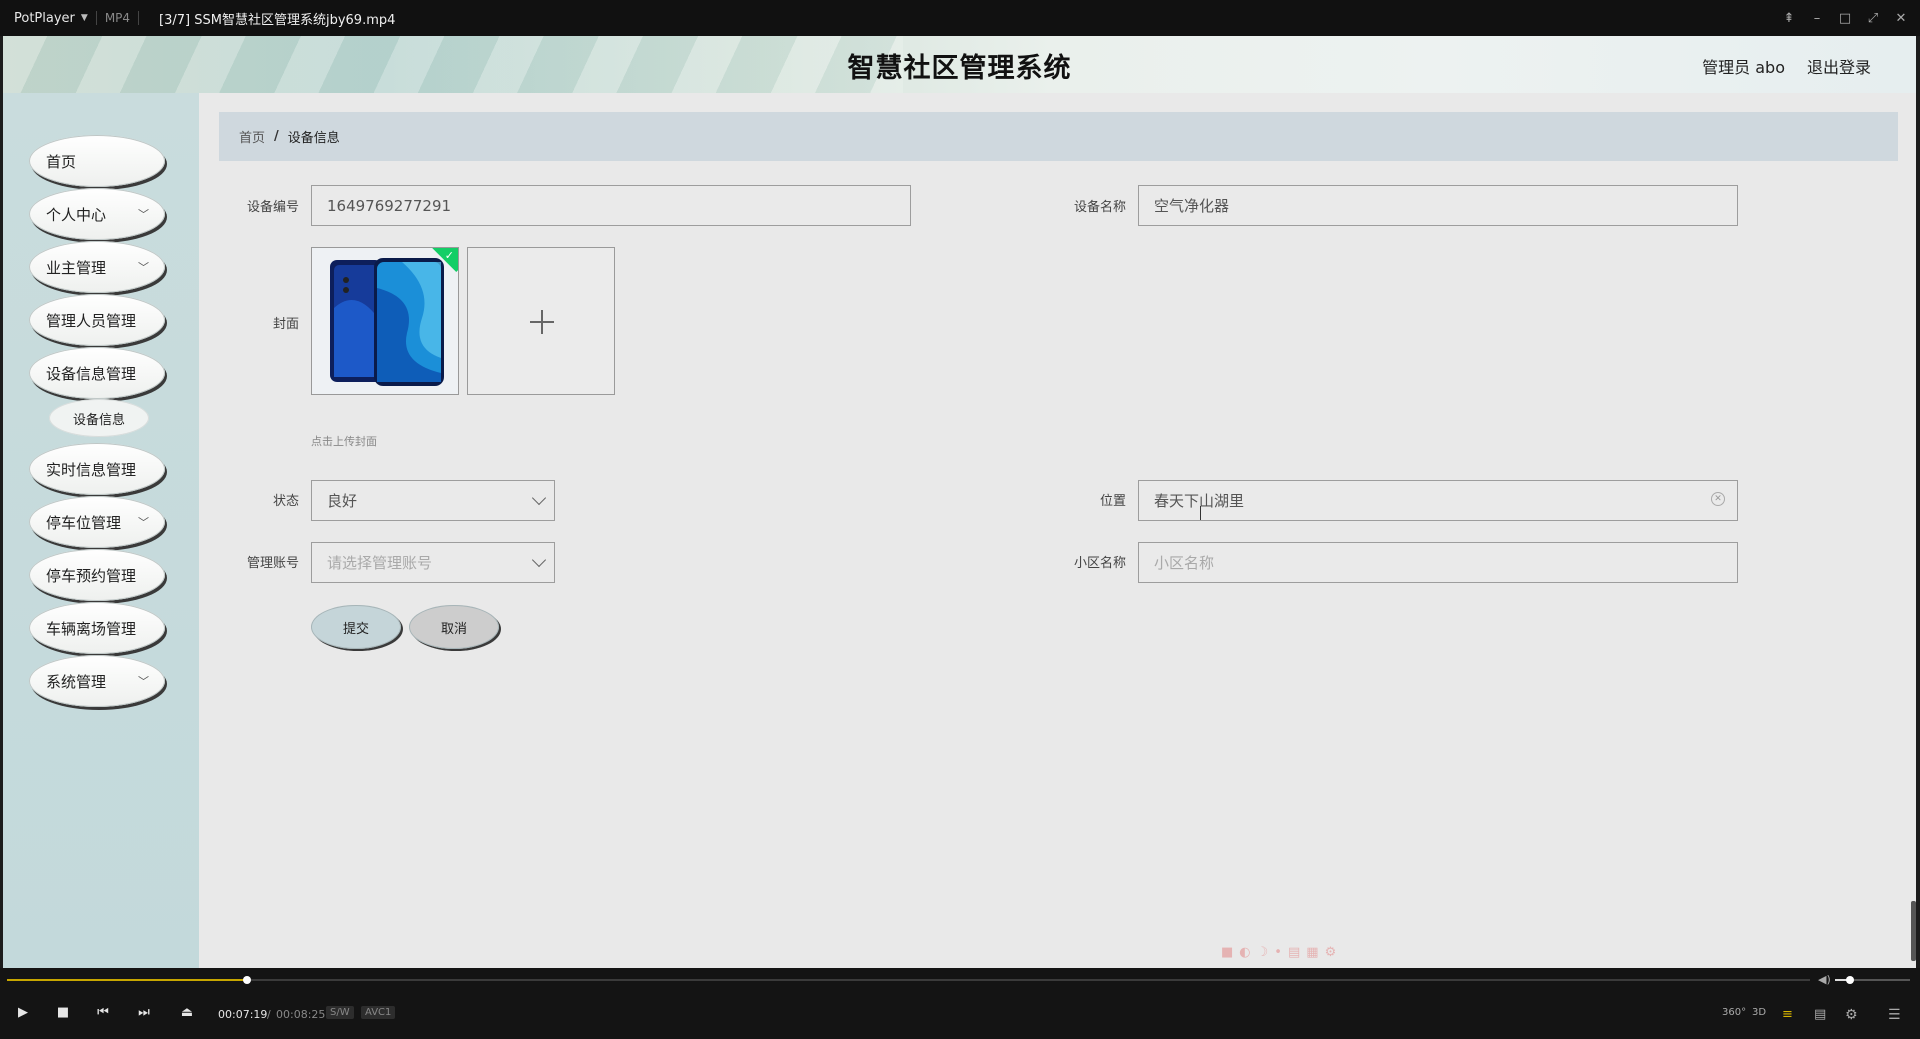 This screenshot has height=1039, width=1920. Describe the element at coordinates (91, 373) in the screenshot. I see `sidebar-item-label: 设备信息管理` at that location.